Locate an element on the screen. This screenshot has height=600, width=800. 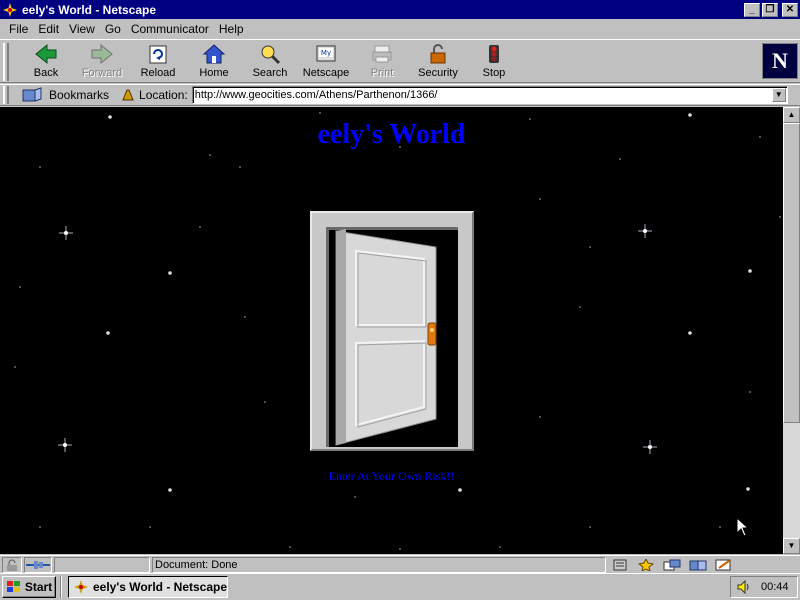
stop-icon is located at coordinates (494, 54).